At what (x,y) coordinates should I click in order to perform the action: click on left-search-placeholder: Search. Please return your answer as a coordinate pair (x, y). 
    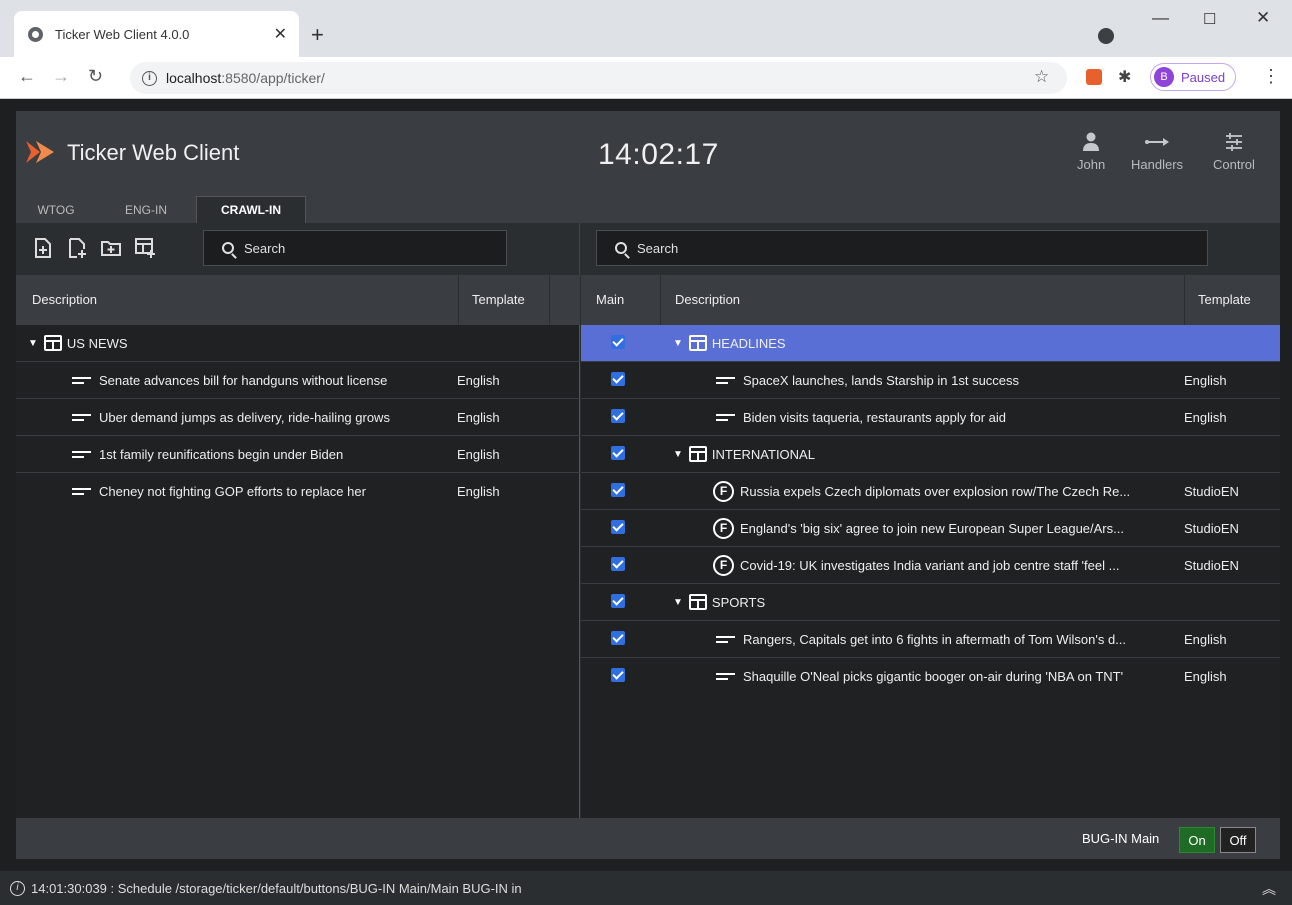
    Looking at the image, I should click on (265, 248).